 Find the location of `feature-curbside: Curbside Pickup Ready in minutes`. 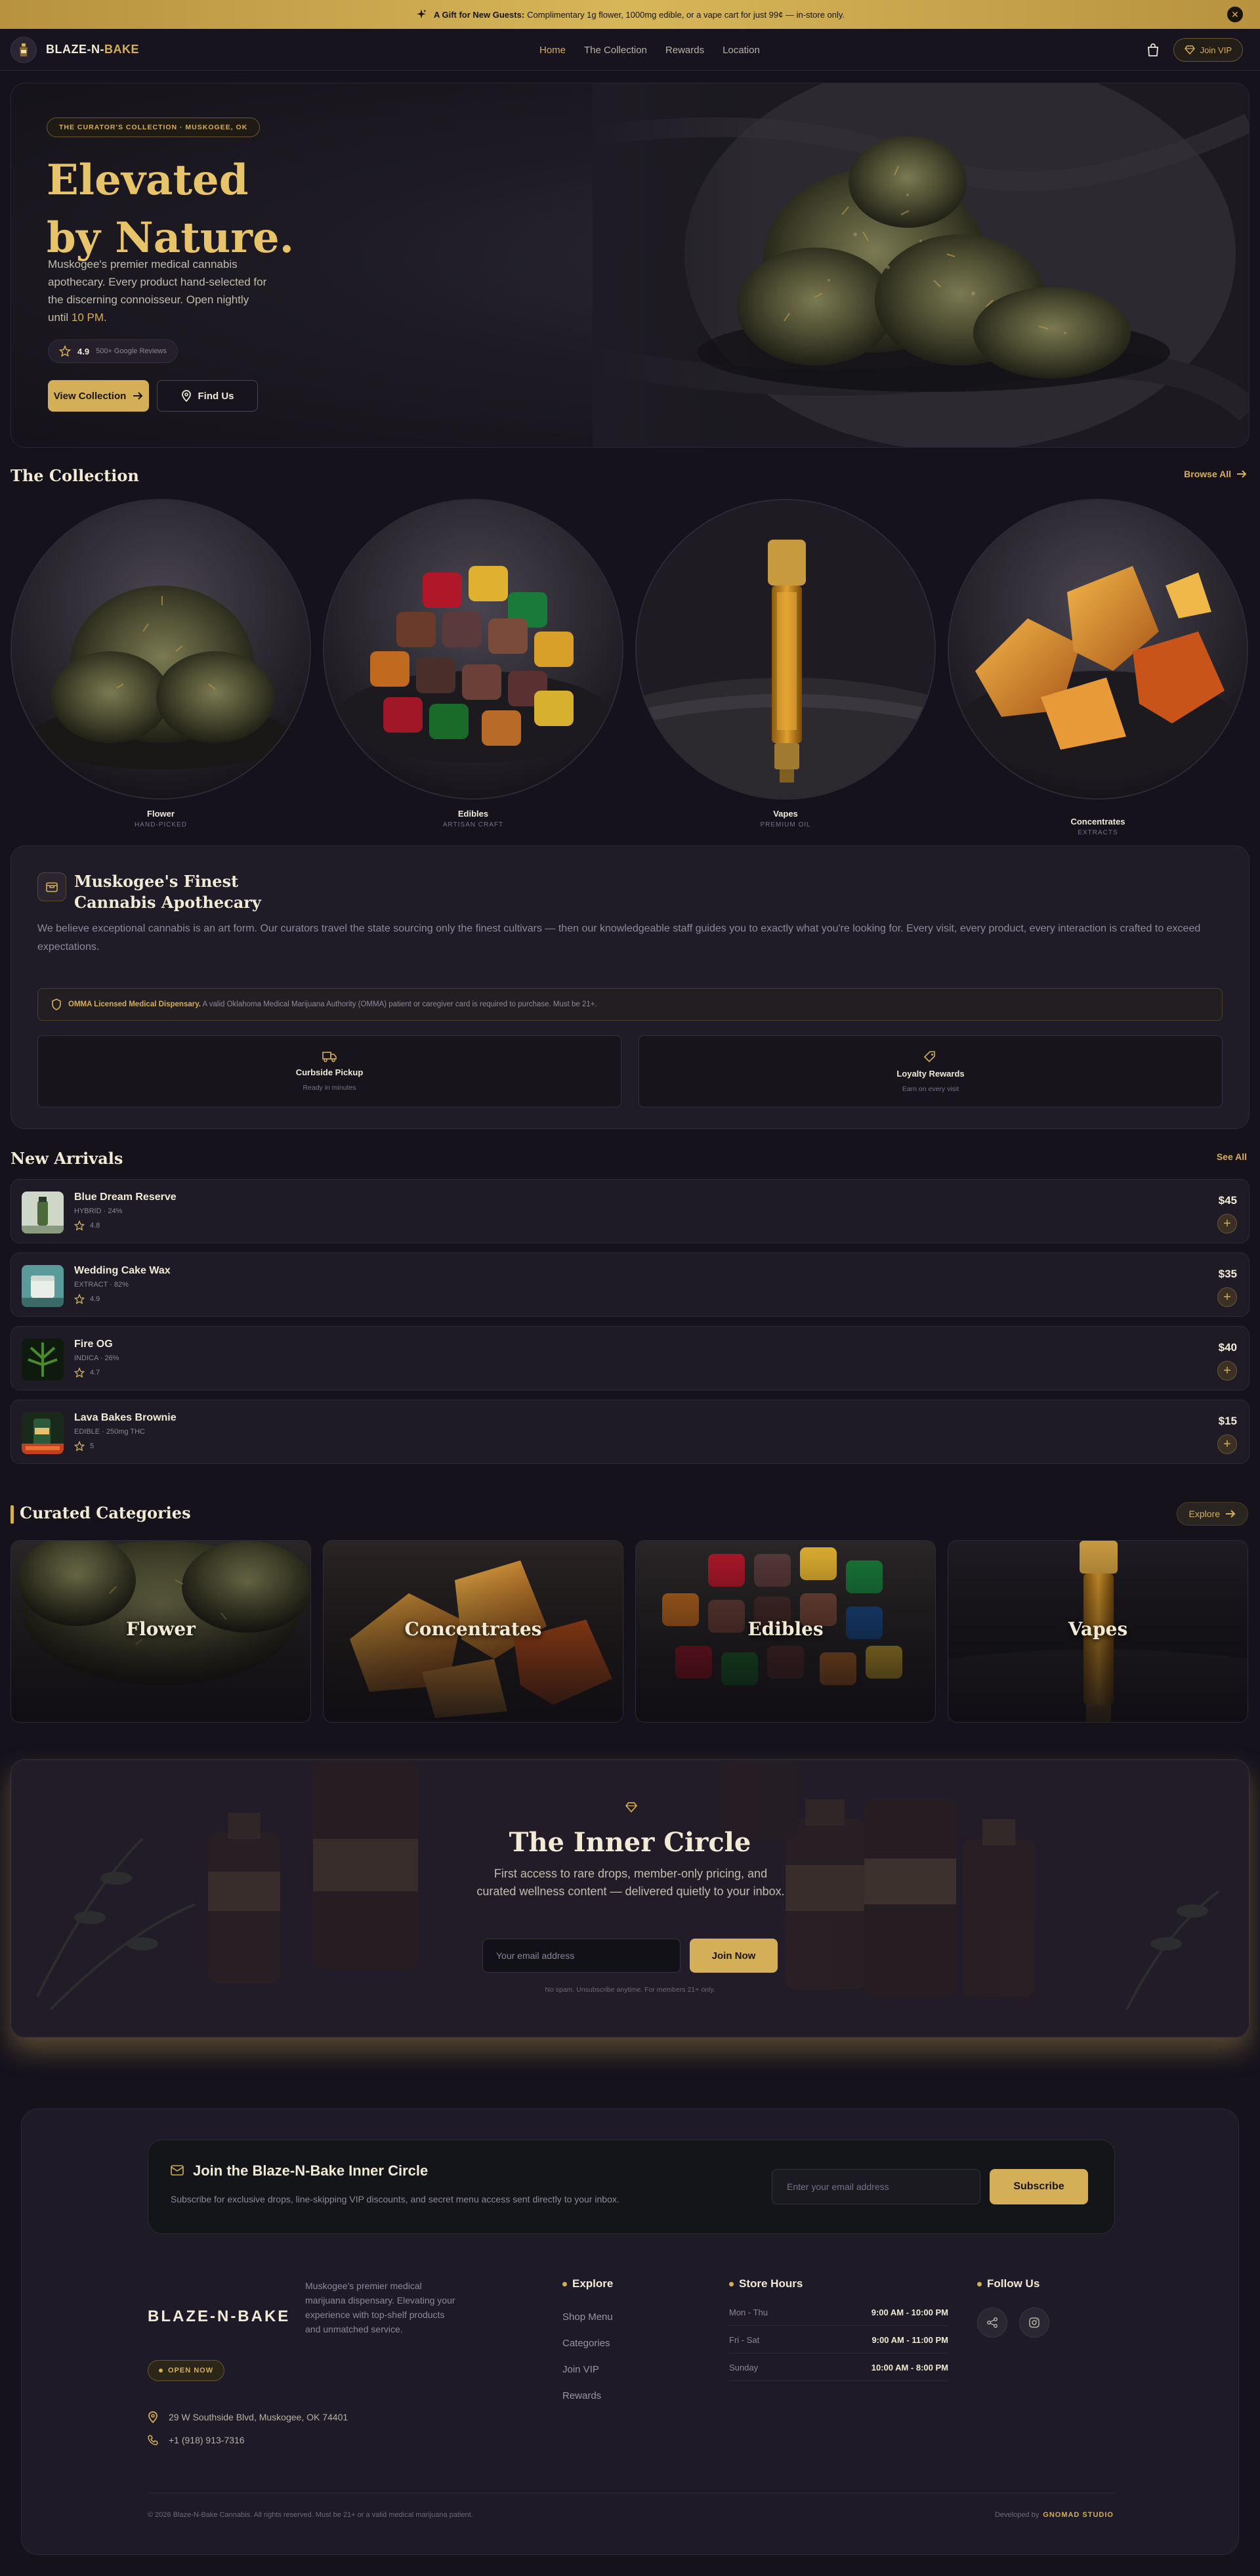

feature-curbside: Curbside Pickup Ready in minutes is located at coordinates (329, 1071).